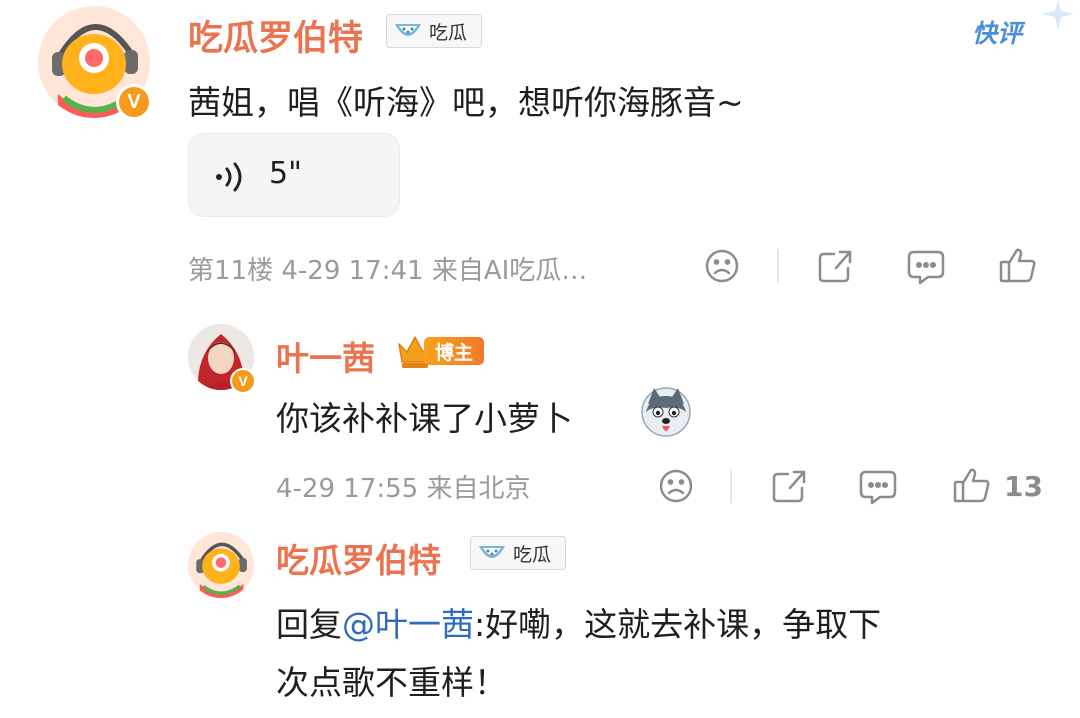 This screenshot has height=718, width=1080. I want to click on voice-message-bubble: 5", so click(294, 175).